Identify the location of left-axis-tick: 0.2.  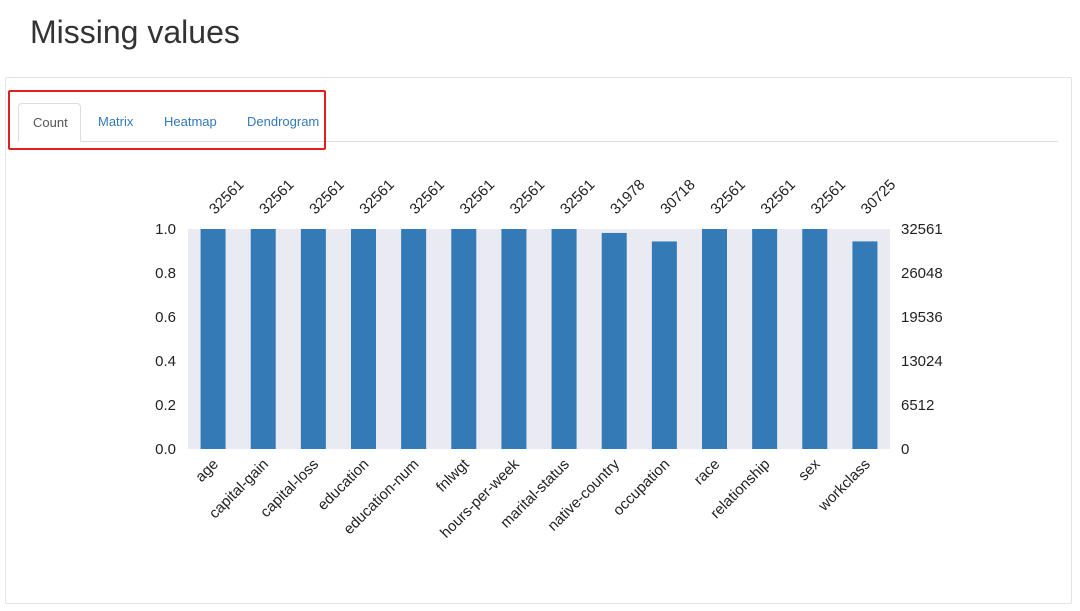
(165, 405).